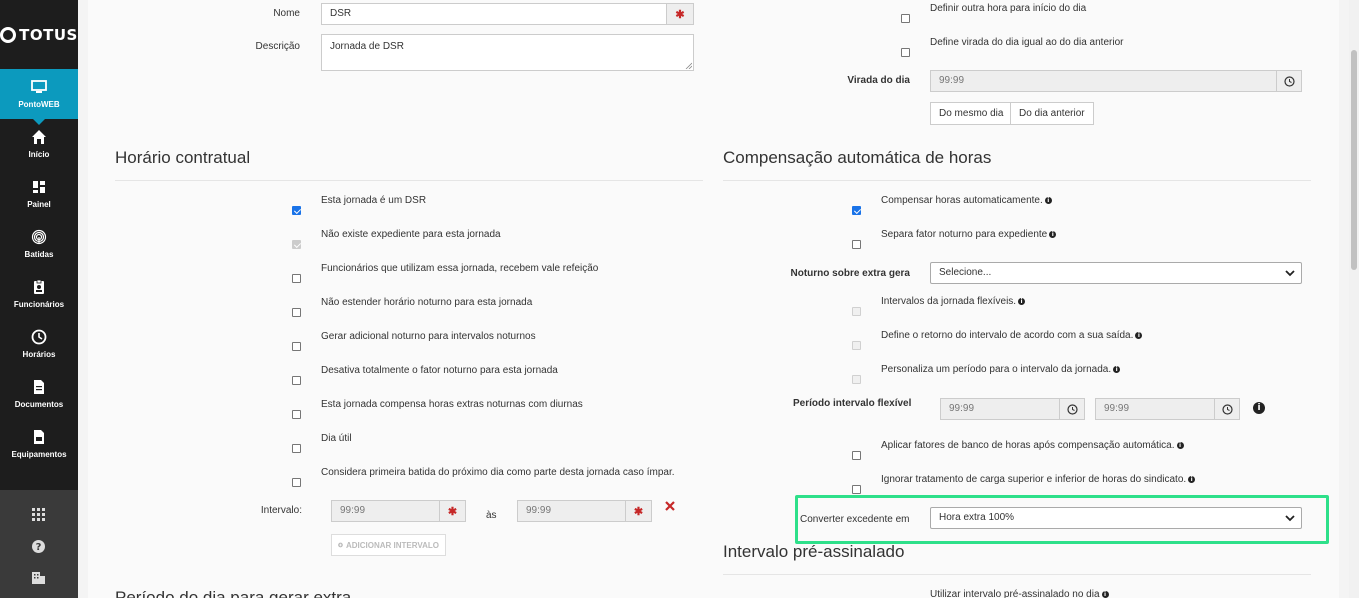 The width and height of the screenshot is (1359, 598). What do you see at coordinates (856, 489) in the screenshot?
I see `ignorar-tratamento-checkbox` at bounding box center [856, 489].